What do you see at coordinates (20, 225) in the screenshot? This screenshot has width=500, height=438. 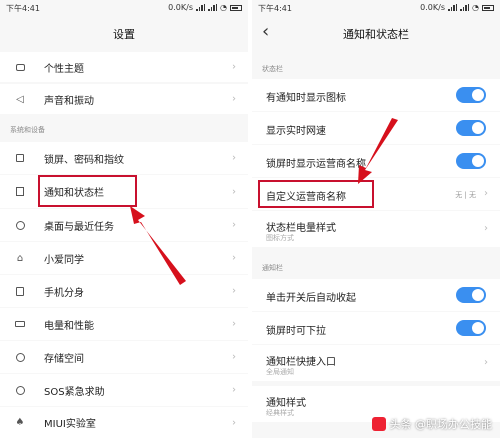 I see `home-icon` at bounding box center [20, 225].